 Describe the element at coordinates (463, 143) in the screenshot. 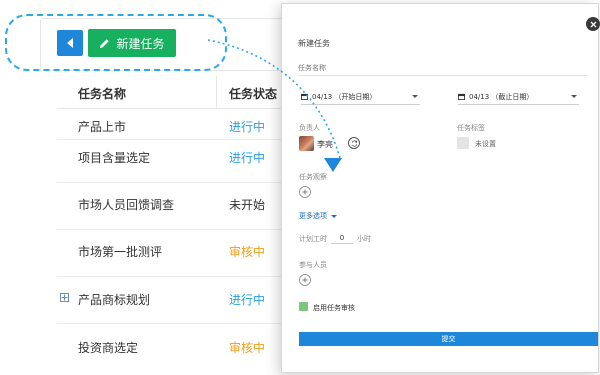

I see `tag-checkbox` at that location.